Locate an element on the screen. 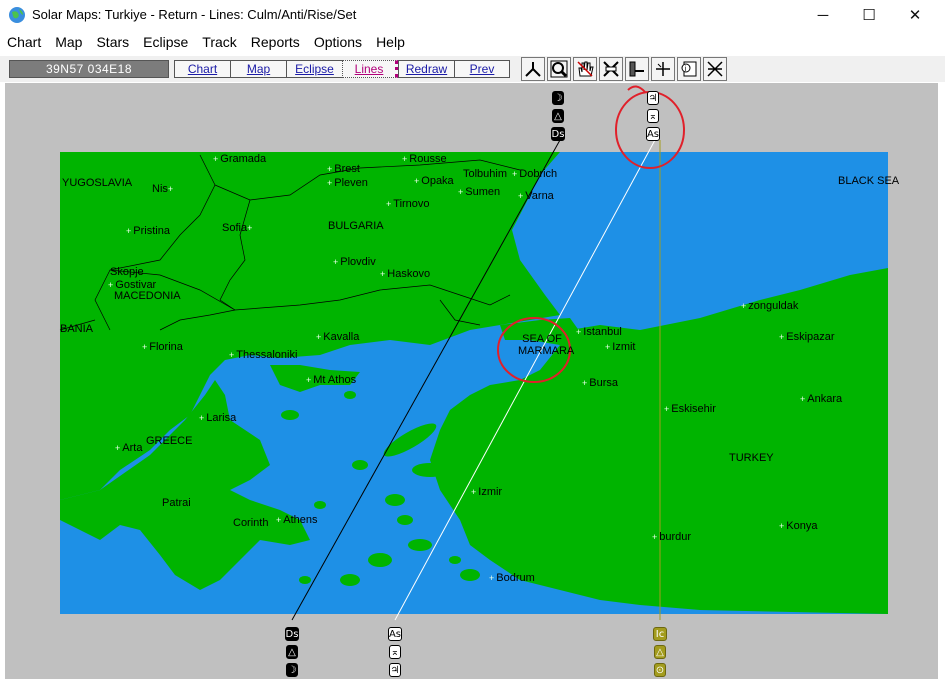 The width and height of the screenshot is (945, 686). city-label: + Konya is located at coordinates (798, 526).